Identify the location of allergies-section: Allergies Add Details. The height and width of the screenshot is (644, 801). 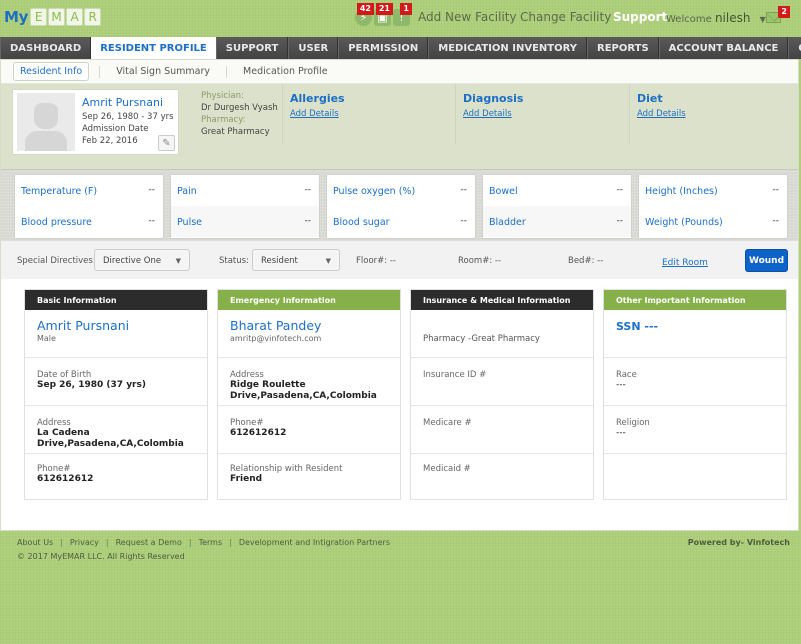
(368, 114).